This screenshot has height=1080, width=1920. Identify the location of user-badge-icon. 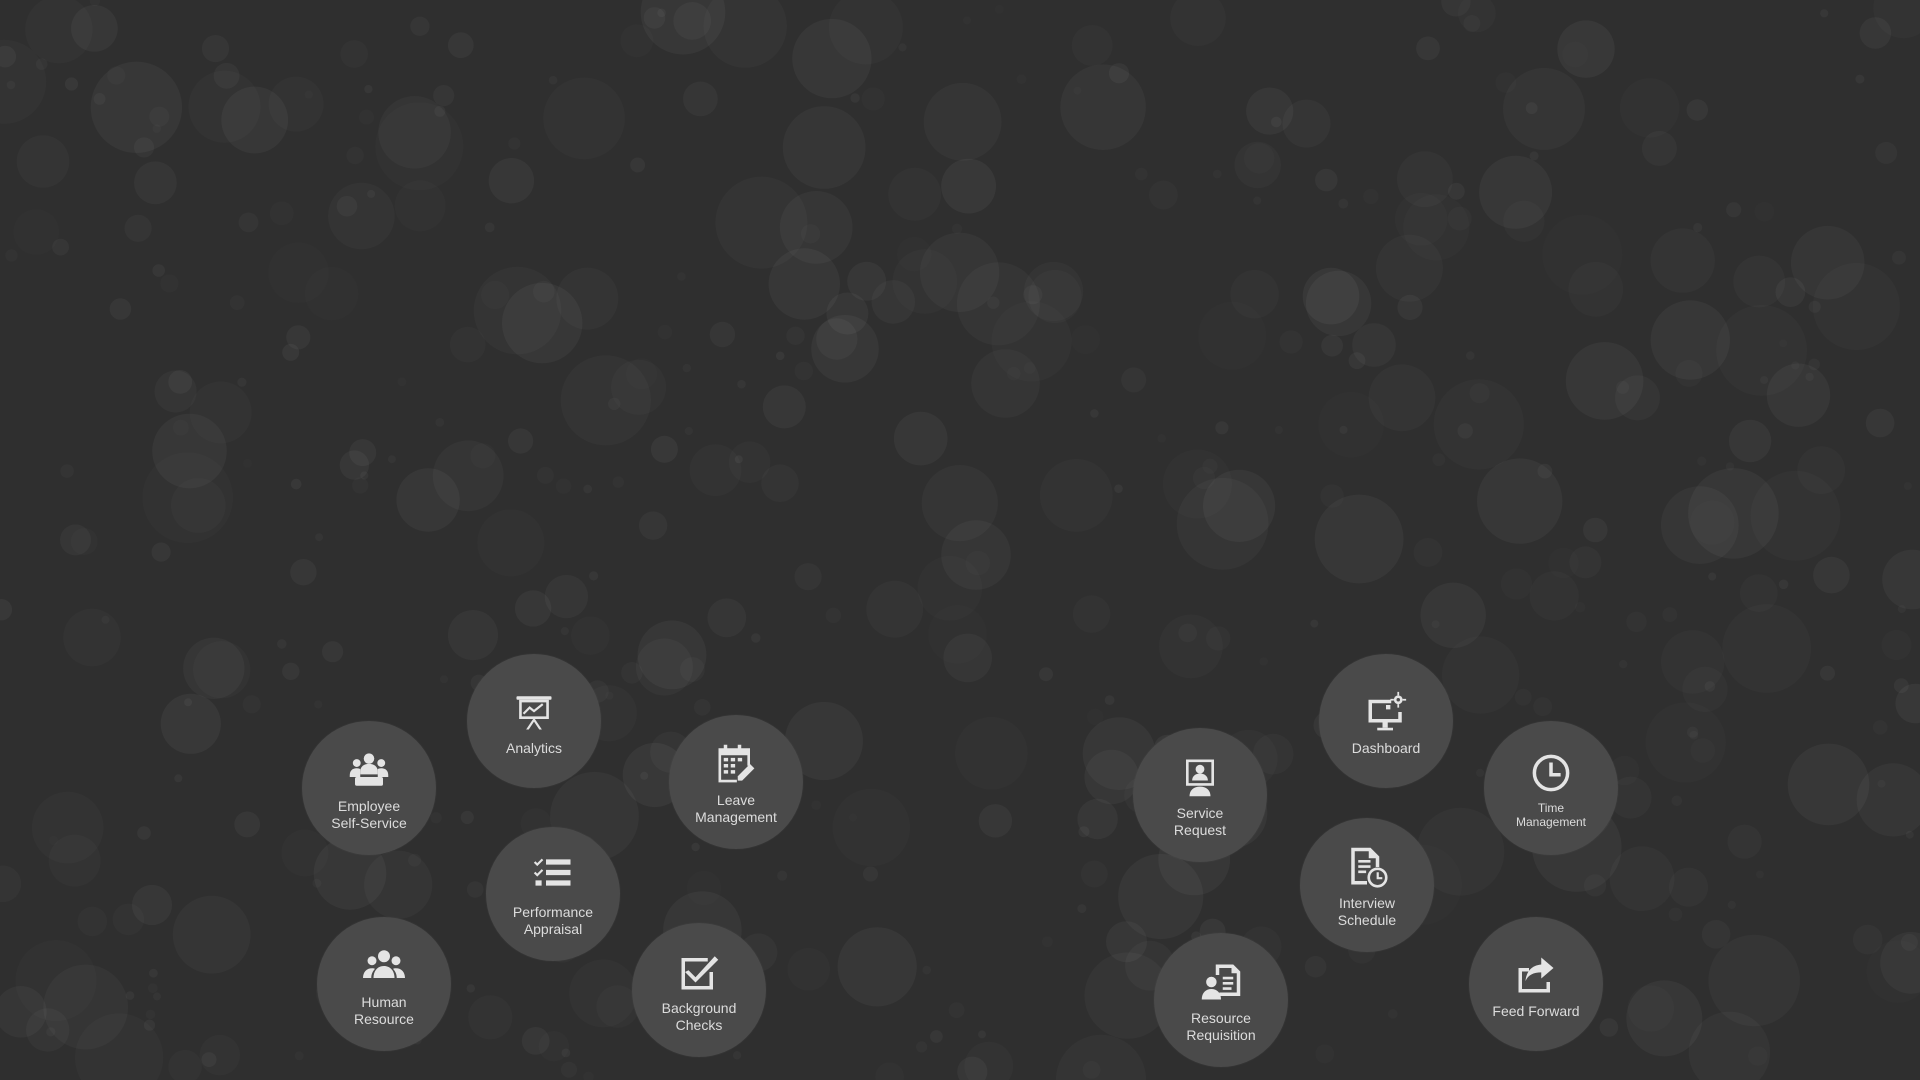
(1200, 777).